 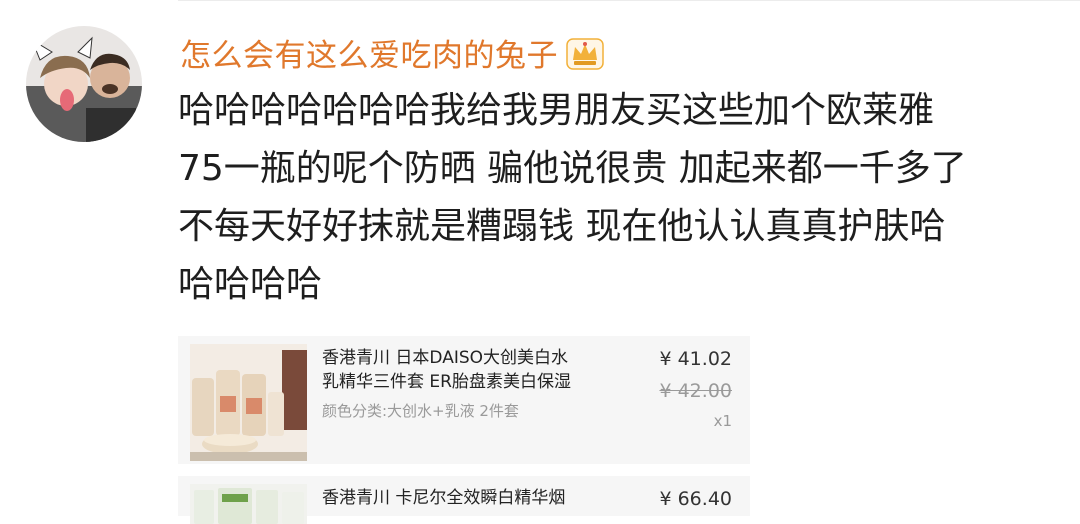 I want to click on product-price: ¥ 41.02, so click(x=695, y=359).